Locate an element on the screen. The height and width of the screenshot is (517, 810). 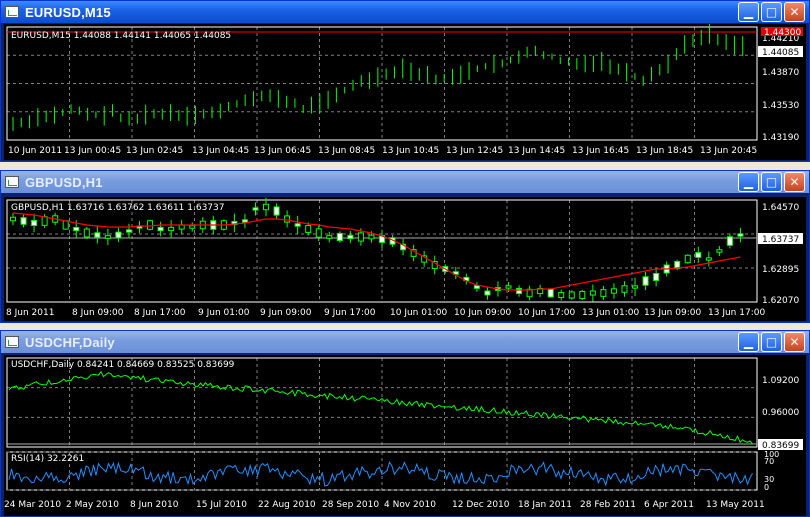
time-label: 4 Nov 2010 is located at coordinates (410, 505).